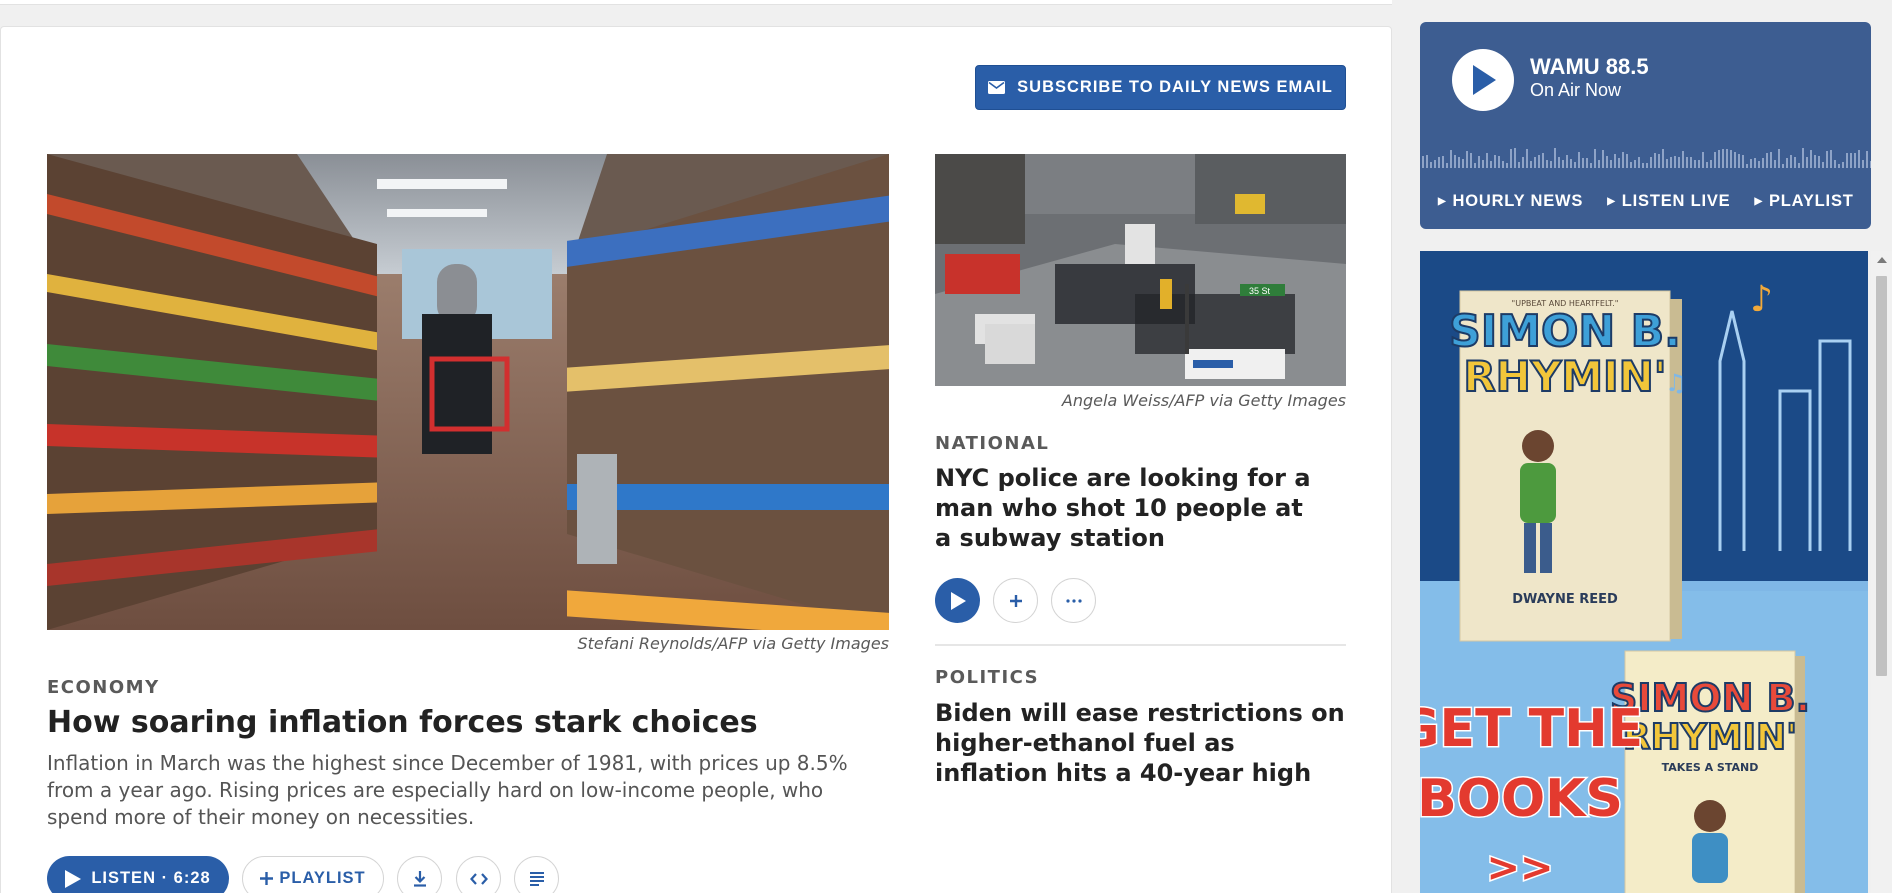 Image resolution: width=1892 pixels, height=893 pixels. What do you see at coordinates (1073, 600) in the screenshot?
I see `story-2-more-button` at bounding box center [1073, 600].